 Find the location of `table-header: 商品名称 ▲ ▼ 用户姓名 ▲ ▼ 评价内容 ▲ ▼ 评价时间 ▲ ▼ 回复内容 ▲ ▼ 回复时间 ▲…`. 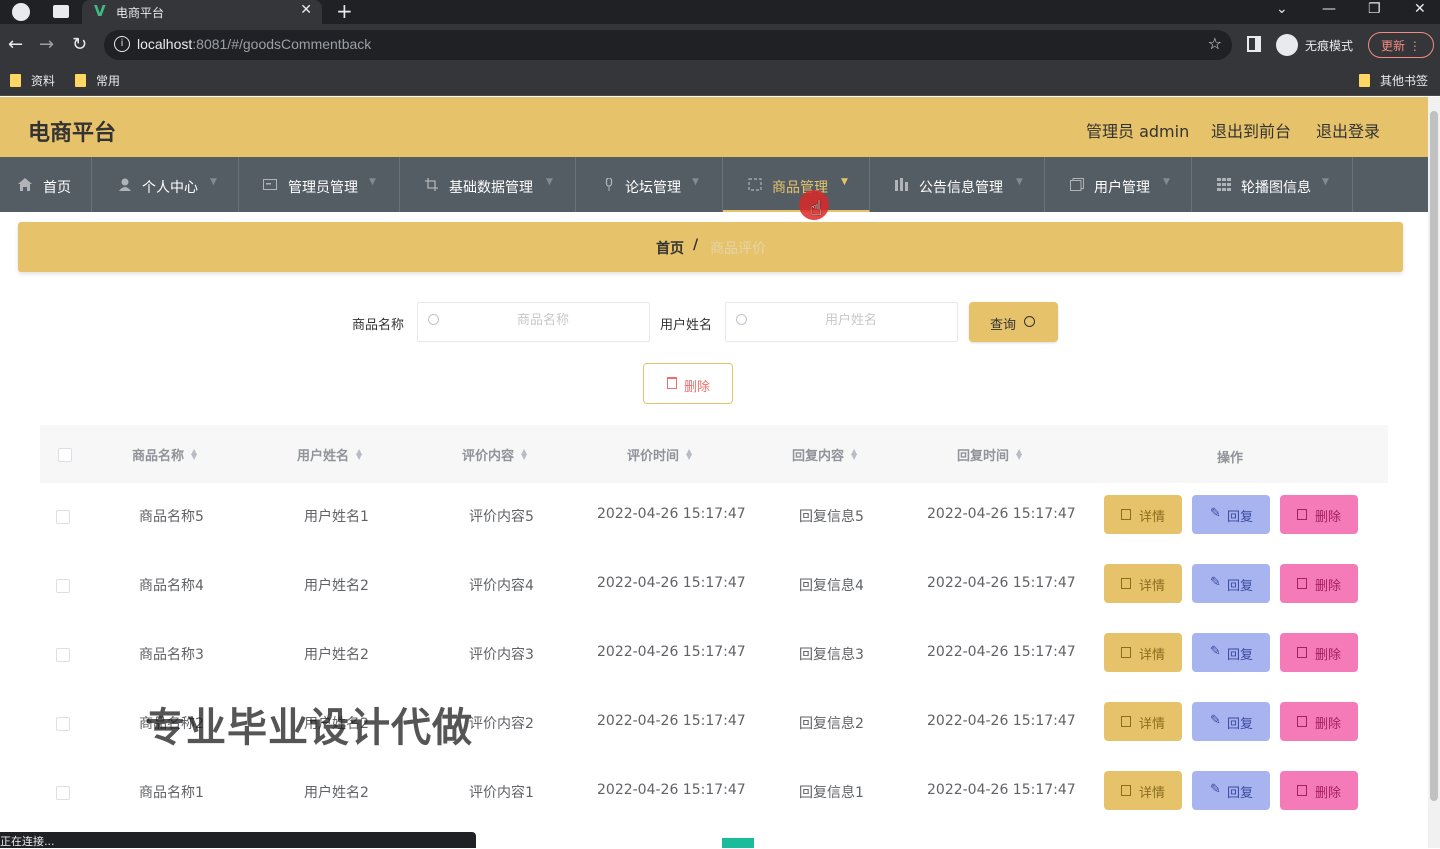

table-header: 商品名称 ▲ ▼ 用户姓名 ▲ ▼ 评价内容 ▲ ▼ 评价时间 ▲ ▼ 回复内容 ▲ ▼ 回复时间 ▲… is located at coordinates (714, 454).